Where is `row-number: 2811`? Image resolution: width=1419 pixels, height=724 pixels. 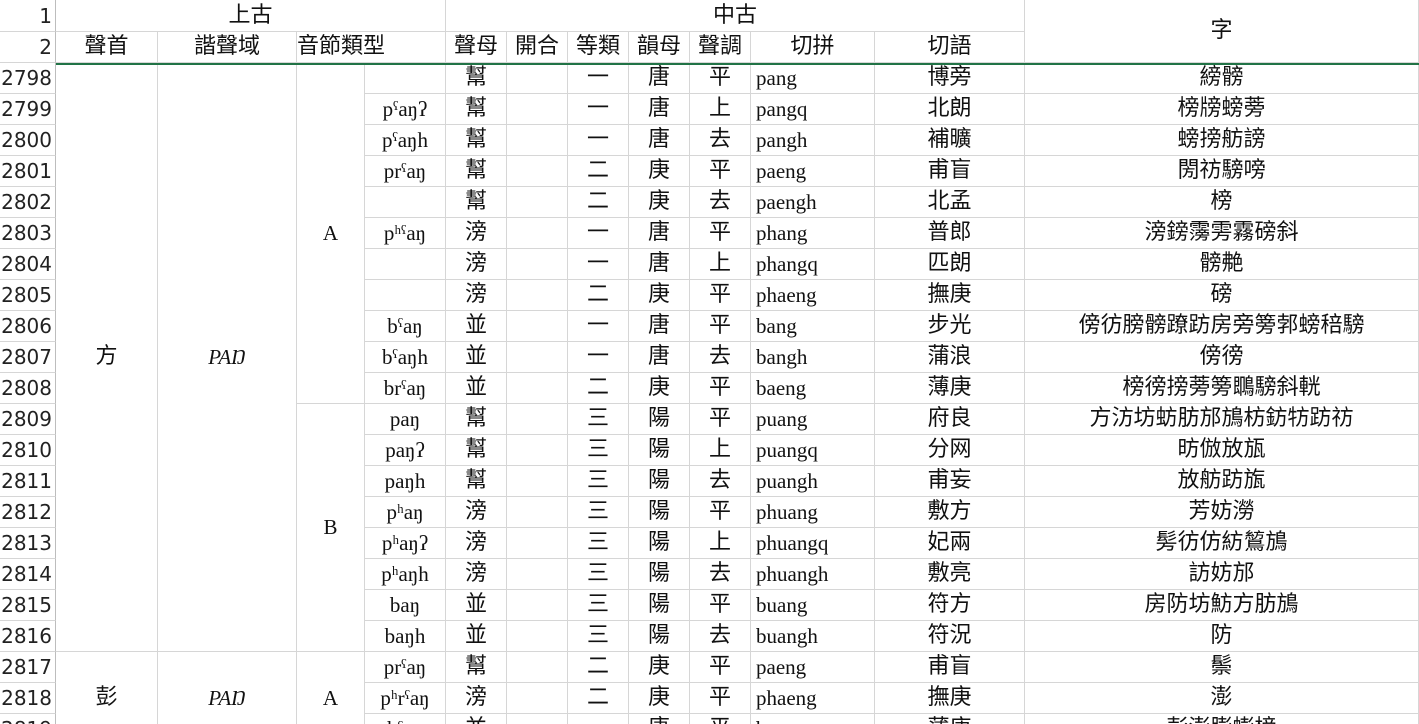 row-number: 2811 is located at coordinates (28, 481).